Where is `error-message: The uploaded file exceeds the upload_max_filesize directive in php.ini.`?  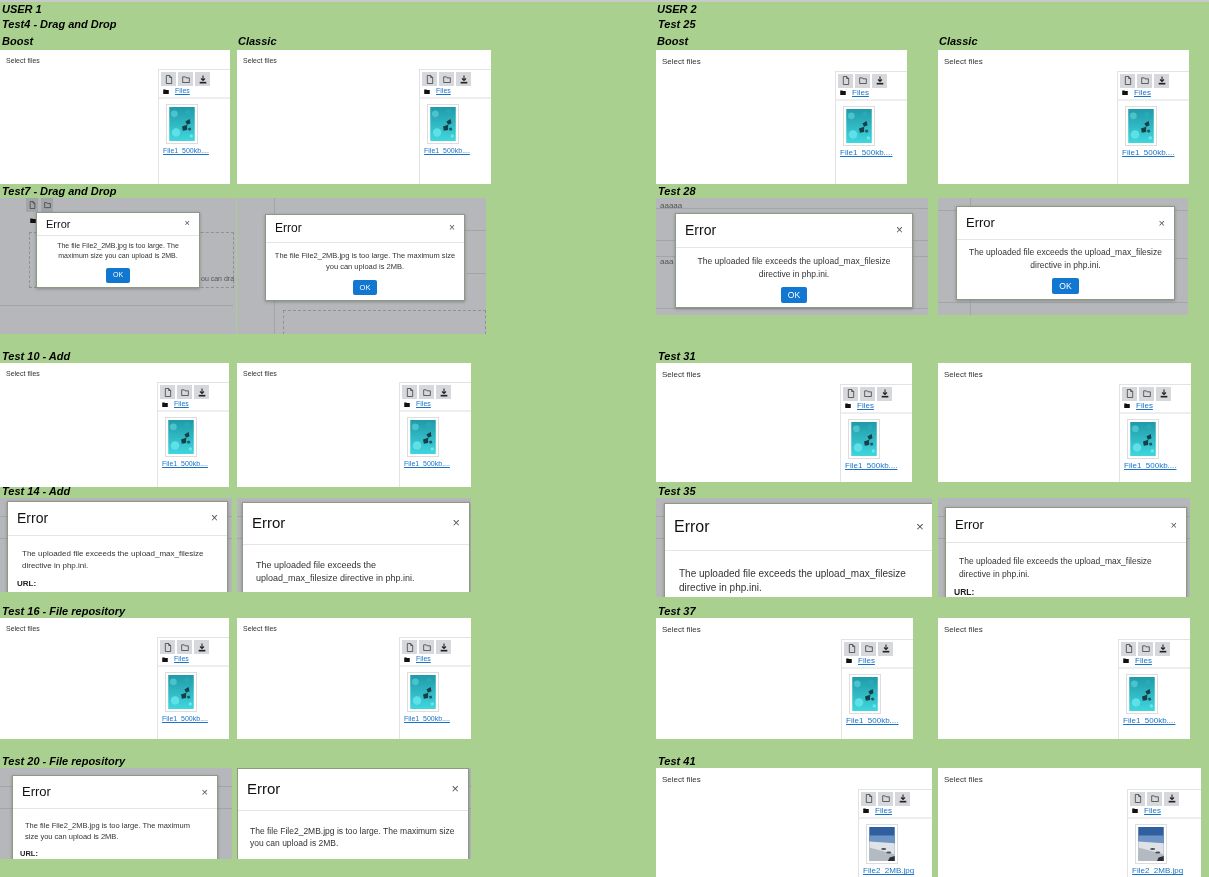
error-message: The uploaded file exceeds the upload_max_filesize directive in php.ini. is located at coordinates (793, 581).